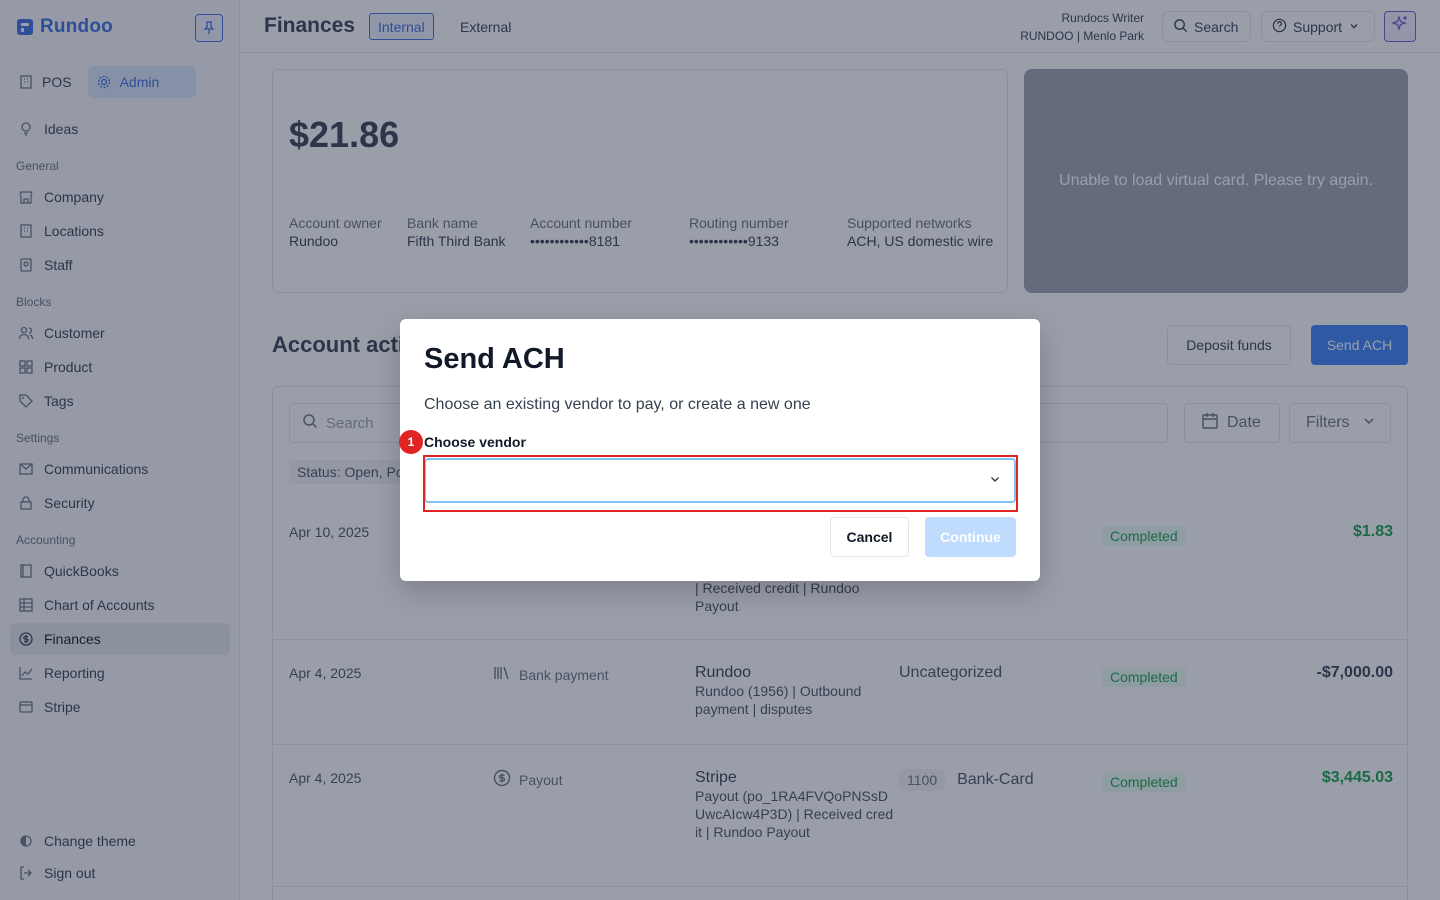 The height and width of the screenshot is (900, 1440). What do you see at coordinates (869, 537) in the screenshot?
I see `cancel-button: Cancel` at bounding box center [869, 537].